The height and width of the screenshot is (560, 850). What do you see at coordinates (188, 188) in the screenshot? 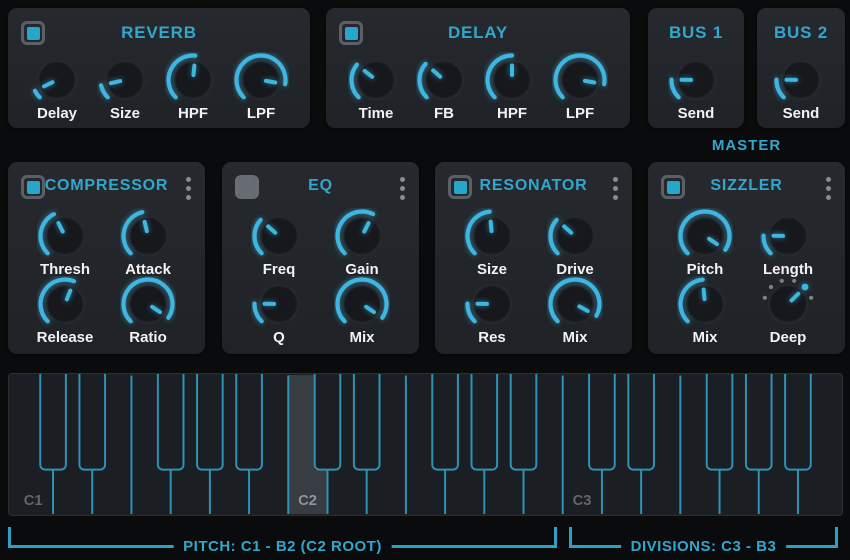
I see `compressor-menu-icon` at bounding box center [188, 188].